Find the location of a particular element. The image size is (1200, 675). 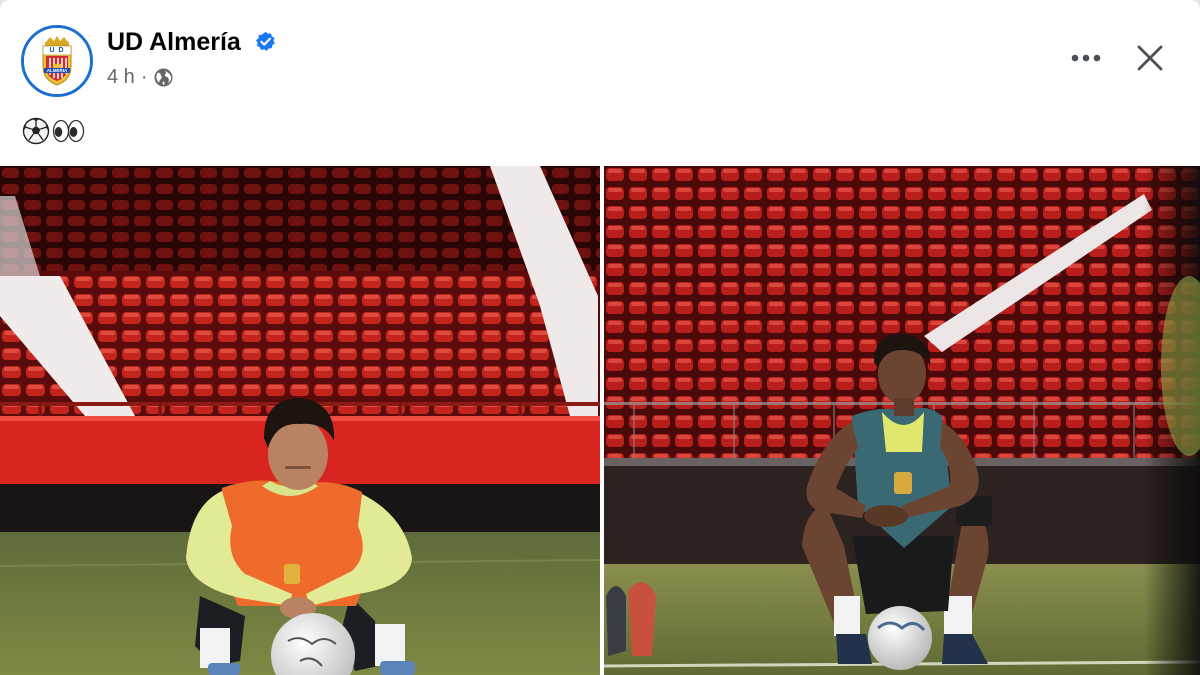

post-meta: 4 h · is located at coordinates (140, 77).